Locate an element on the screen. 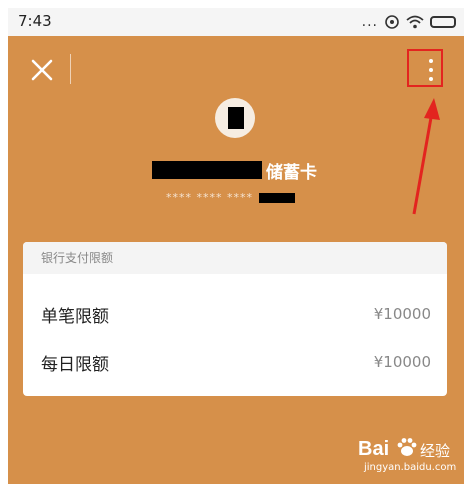 The width and height of the screenshot is (472, 492). annotation-highlight-box is located at coordinates (425, 68).